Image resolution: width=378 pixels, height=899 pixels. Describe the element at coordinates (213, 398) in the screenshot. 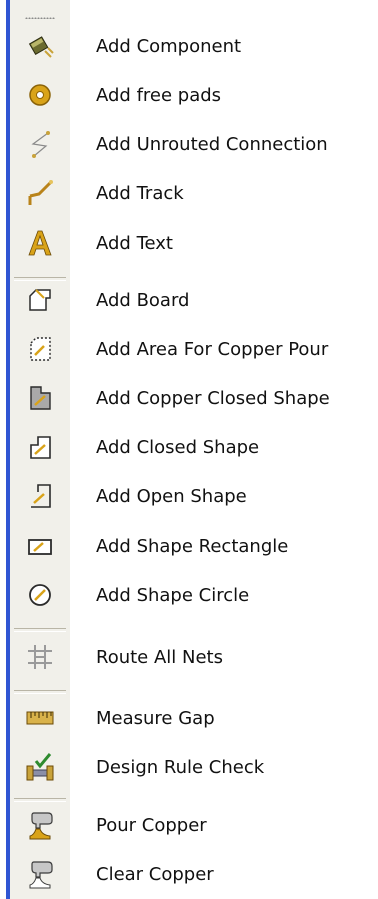

I see `toolbar-item-label: Add Copper Closed Shape` at that location.